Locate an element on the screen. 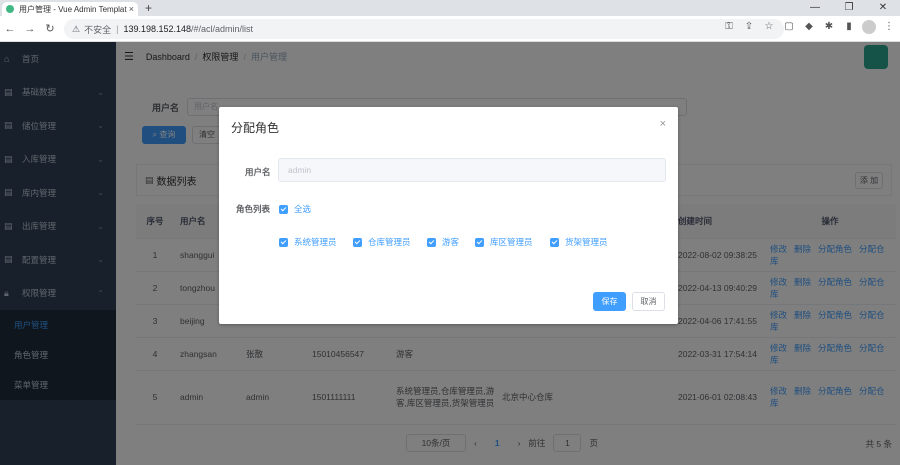  url-path: /#/acl/admin/list is located at coordinates (222, 29).